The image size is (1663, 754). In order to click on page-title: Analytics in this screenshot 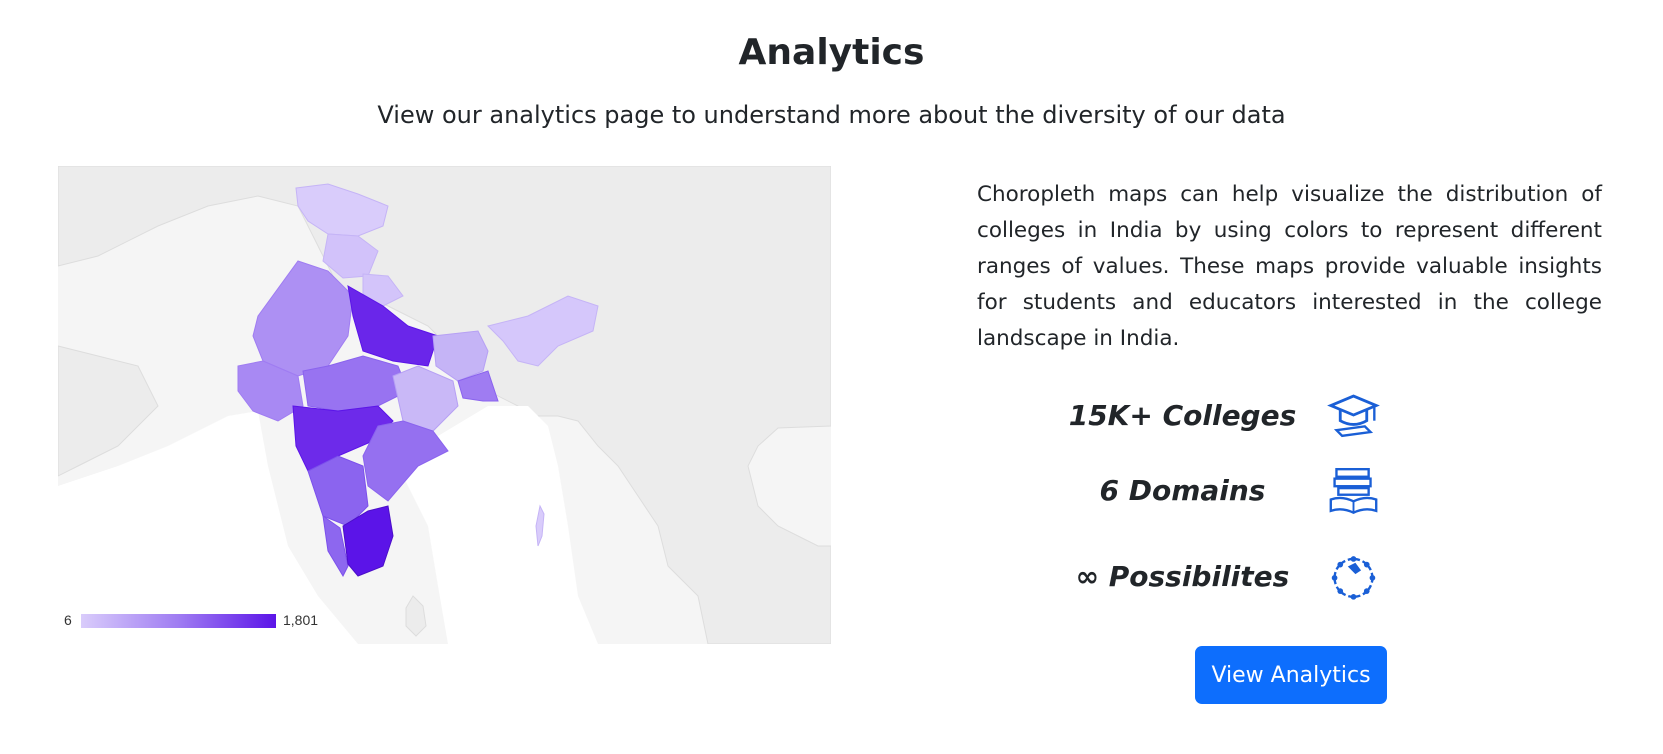, I will do `click(831, 52)`.